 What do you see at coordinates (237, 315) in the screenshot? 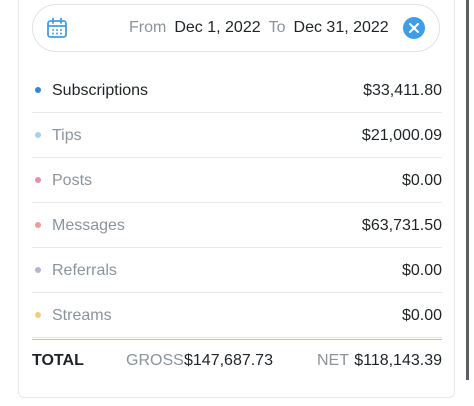
I see `earnings-row-streams: Streams $0.00` at bounding box center [237, 315].